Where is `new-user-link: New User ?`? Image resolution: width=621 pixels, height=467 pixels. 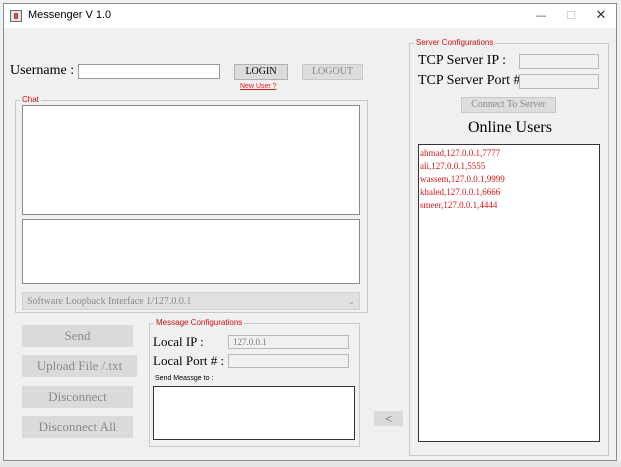 new-user-link: New User ? is located at coordinates (258, 86).